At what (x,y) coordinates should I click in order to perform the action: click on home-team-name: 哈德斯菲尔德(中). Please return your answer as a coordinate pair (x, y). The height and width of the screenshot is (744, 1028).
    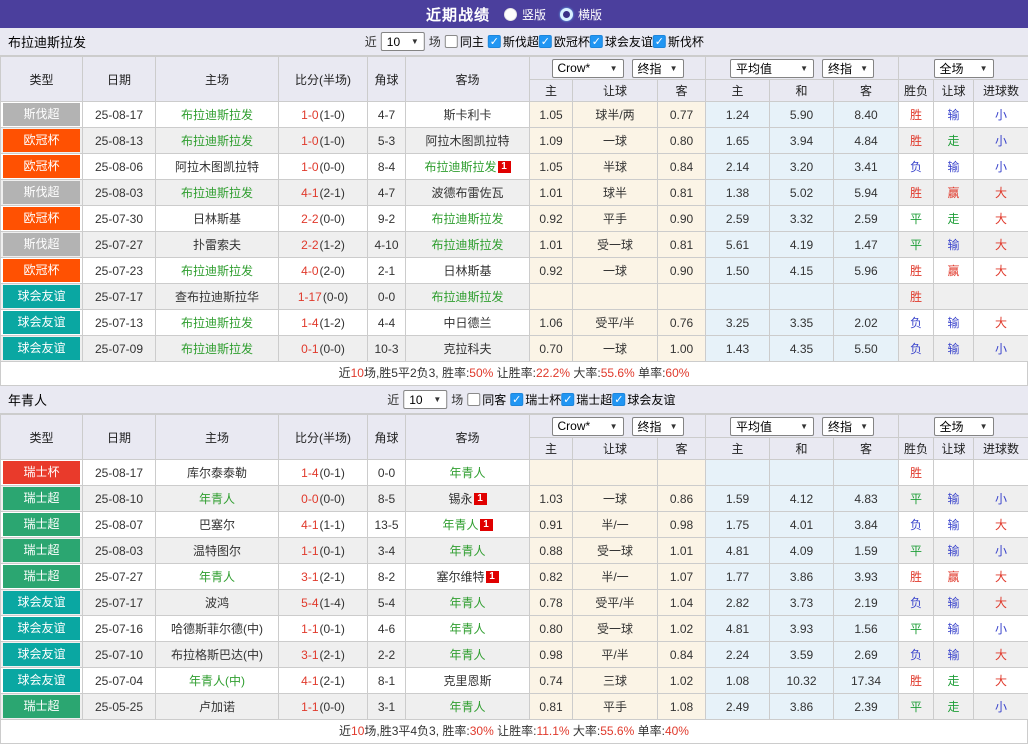
    Looking at the image, I should click on (217, 629).